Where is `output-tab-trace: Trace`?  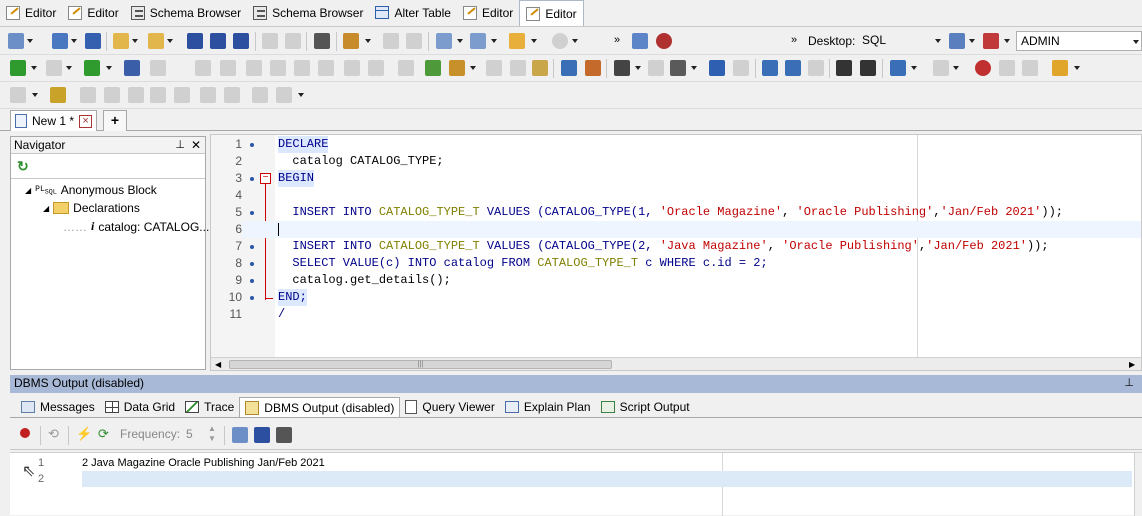 output-tab-trace: Trace is located at coordinates (209, 407).